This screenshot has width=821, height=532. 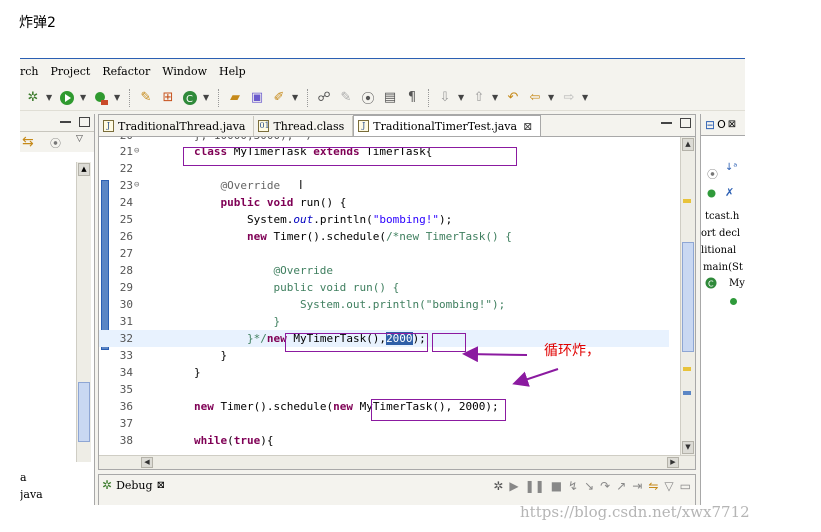 What do you see at coordinates (711, 284) in the screenshot?
I see `class-icon: C` at bounding box center [711, 284].